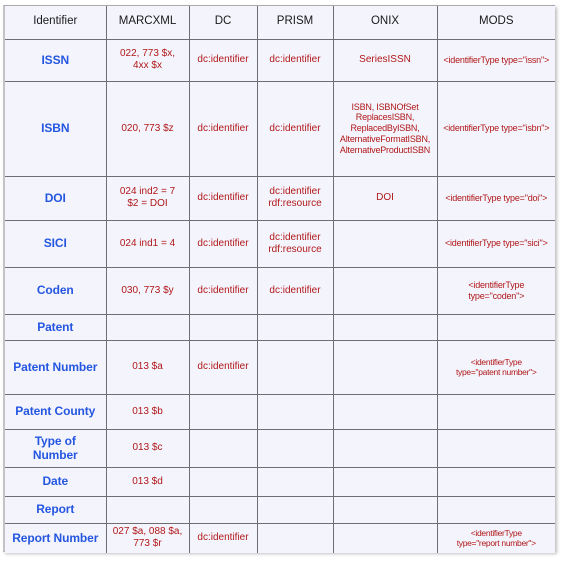 This screenshot has height=561, width=566. I want to click on marcxml-cell-line: 027 $a, 088 $a,, so click(147, 532).